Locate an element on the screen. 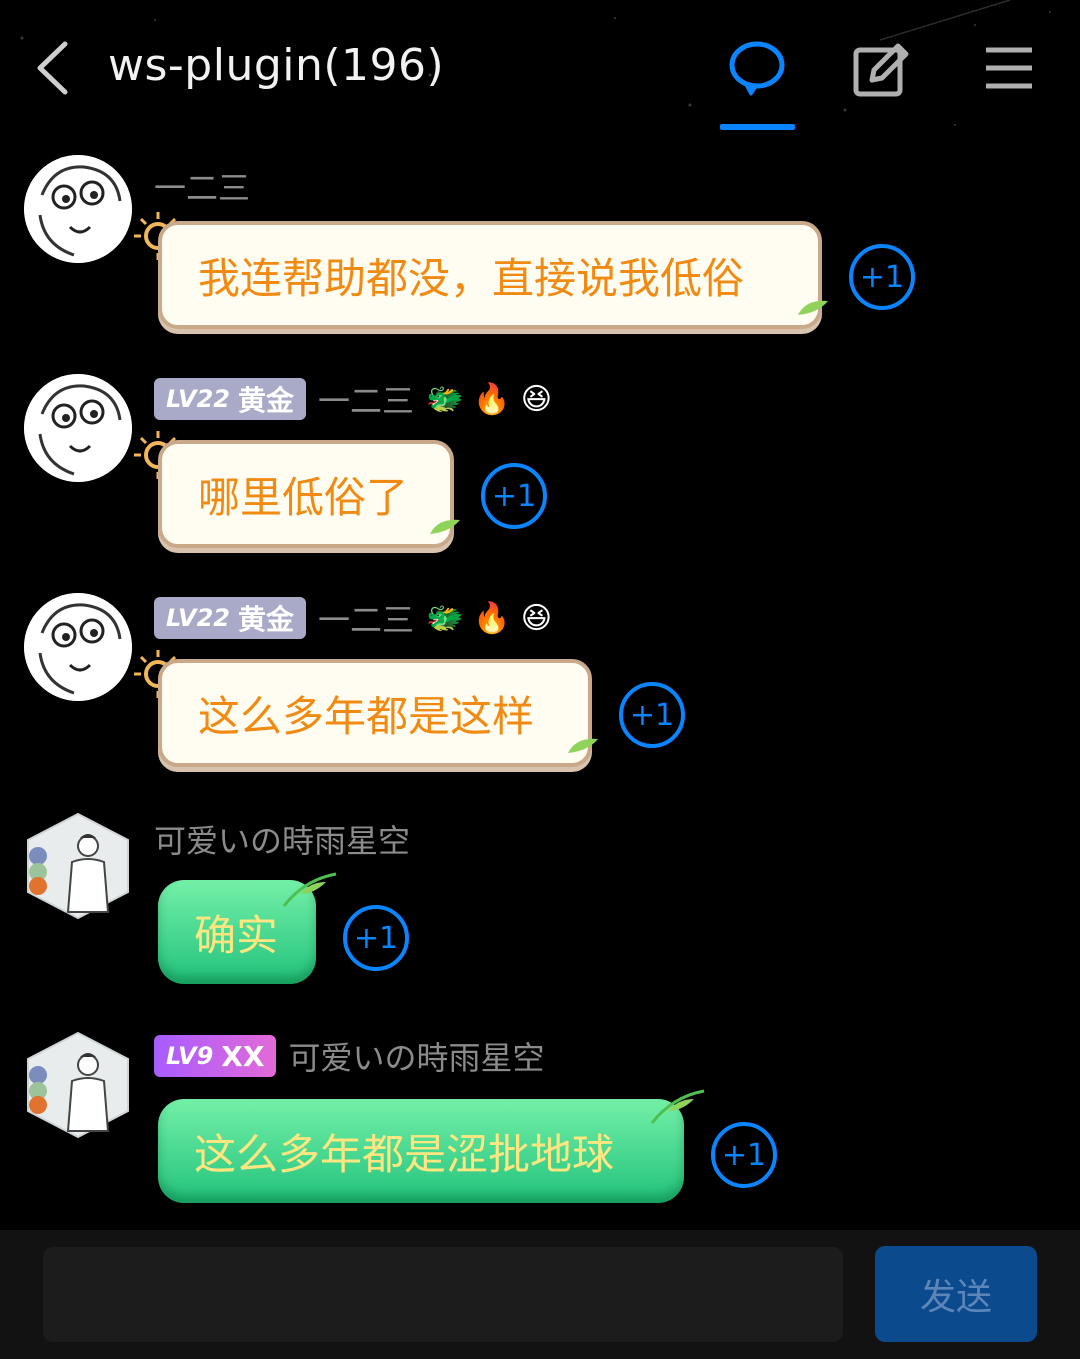  message-text: 确实 is located at coordinates (236, 935).